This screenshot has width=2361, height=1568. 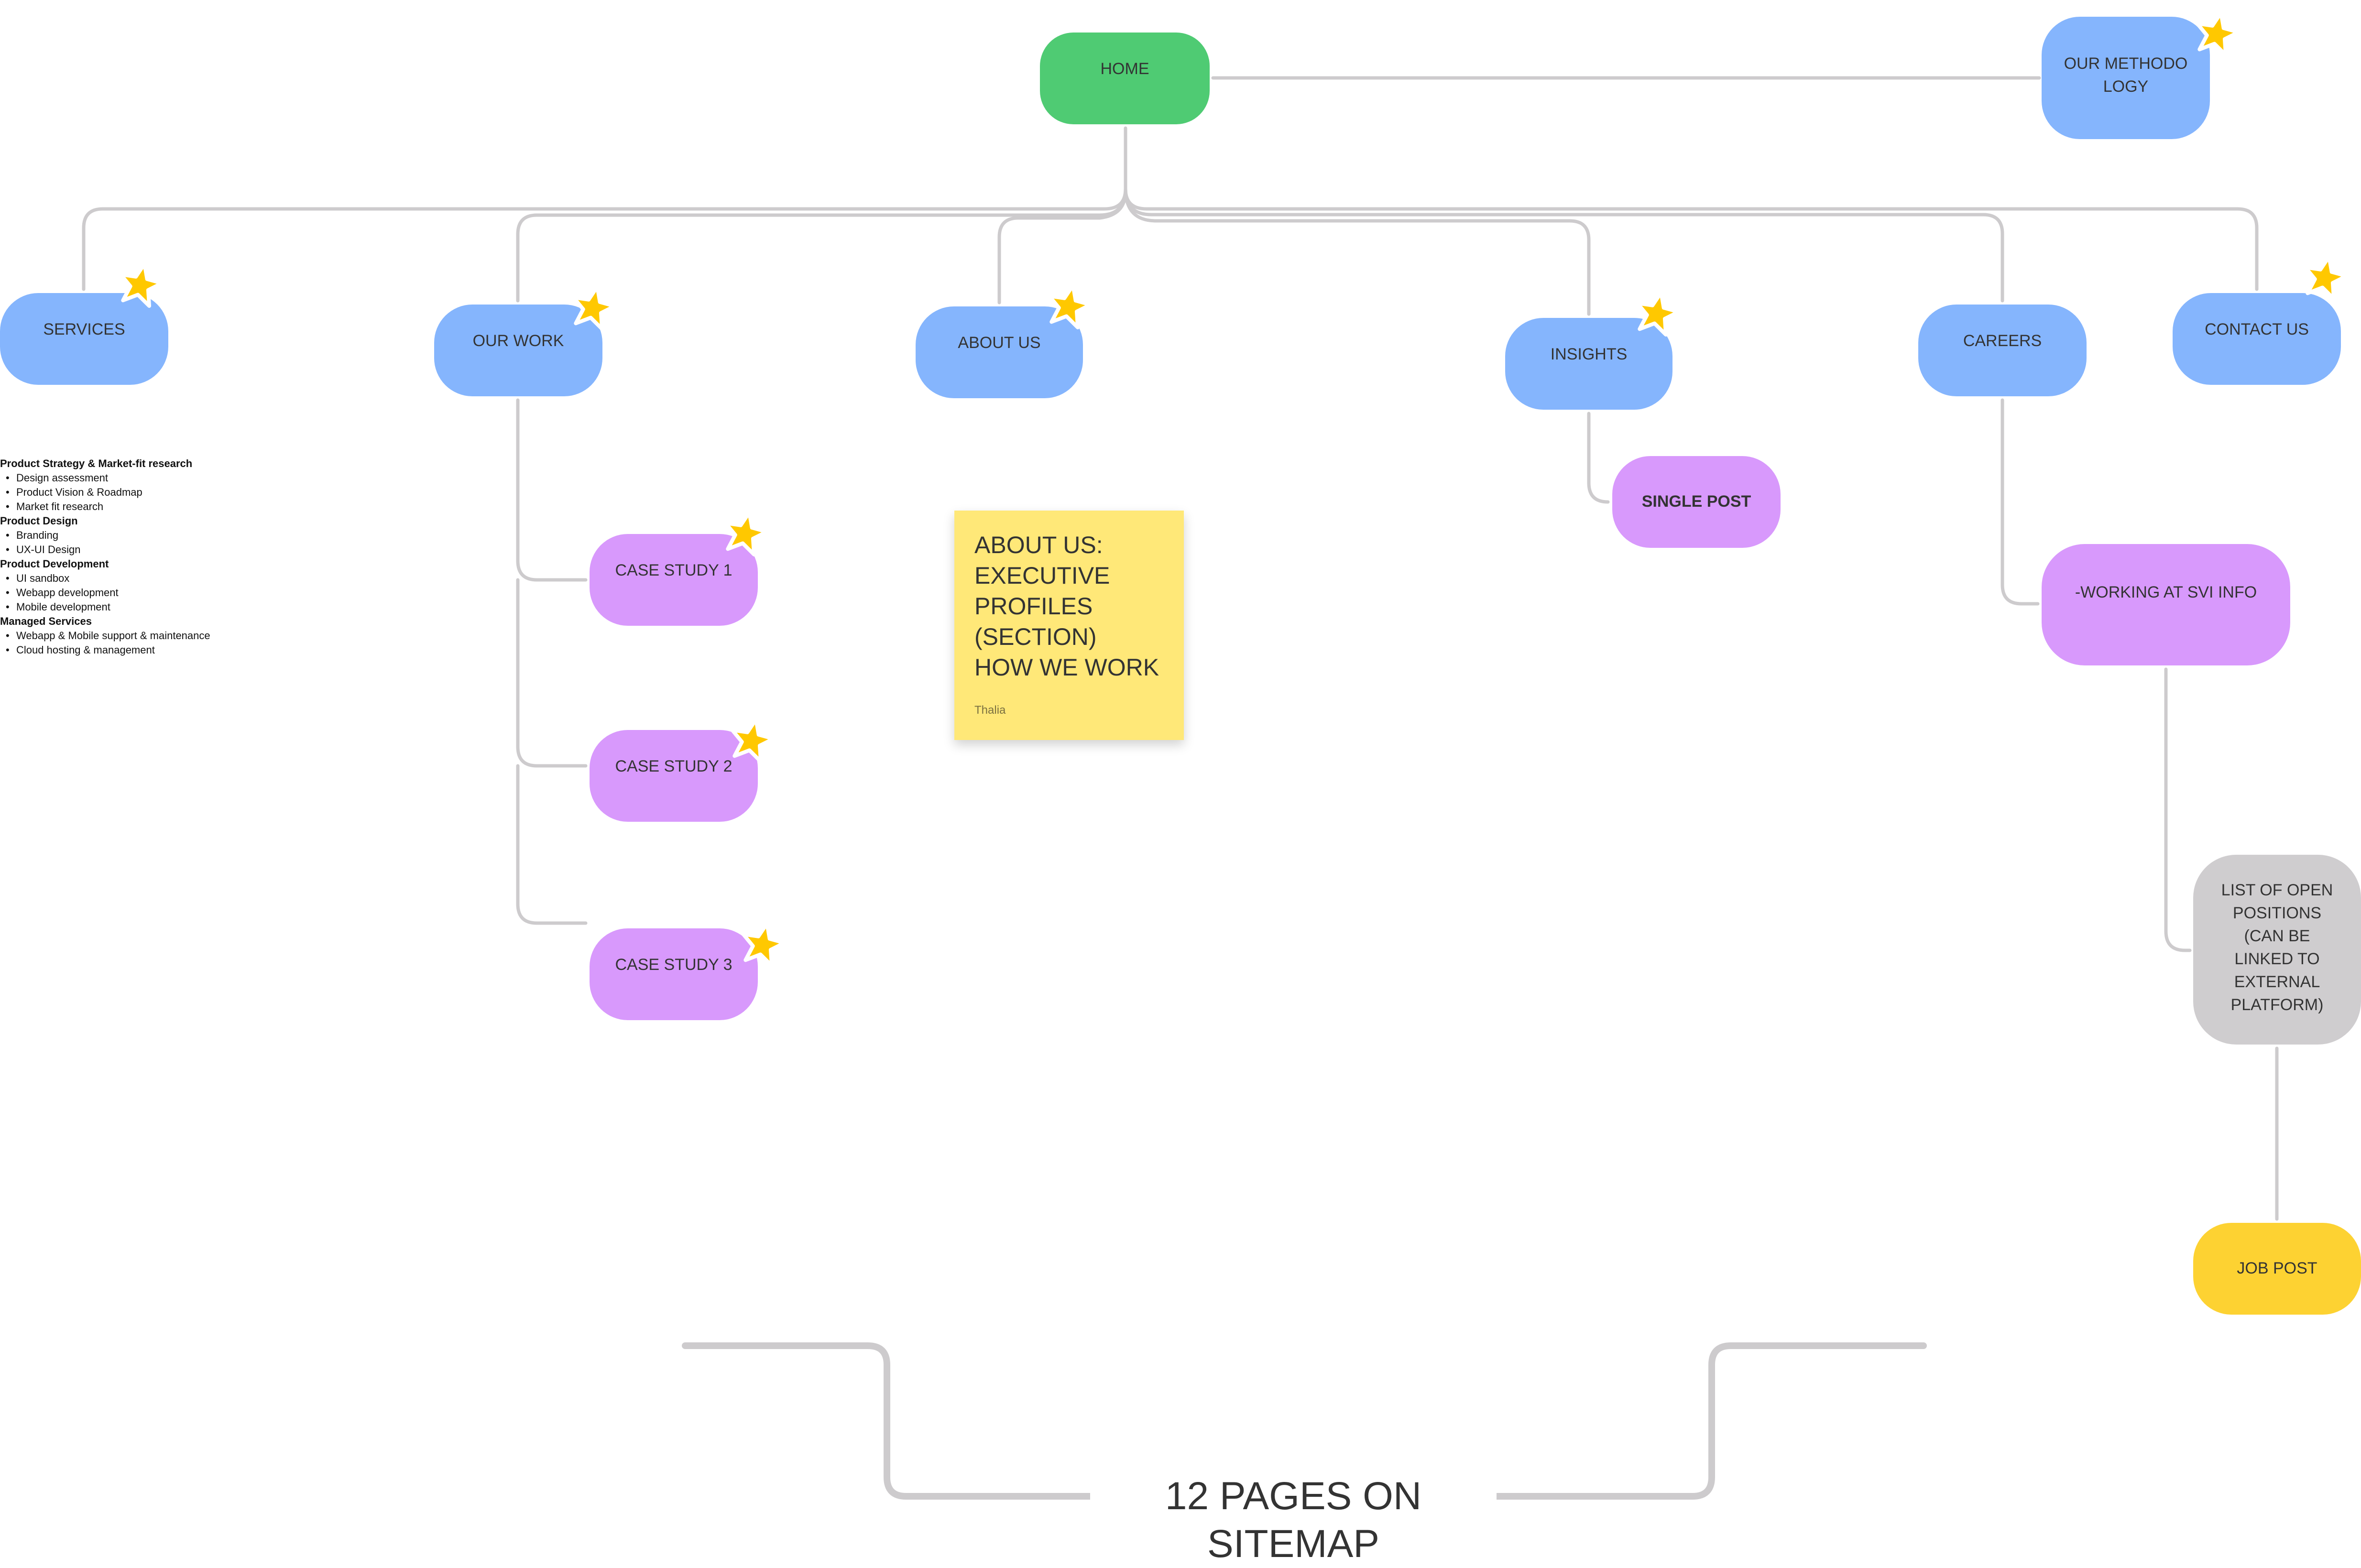 I want to click on connector-careers-working, so click(x=2020, y=502).